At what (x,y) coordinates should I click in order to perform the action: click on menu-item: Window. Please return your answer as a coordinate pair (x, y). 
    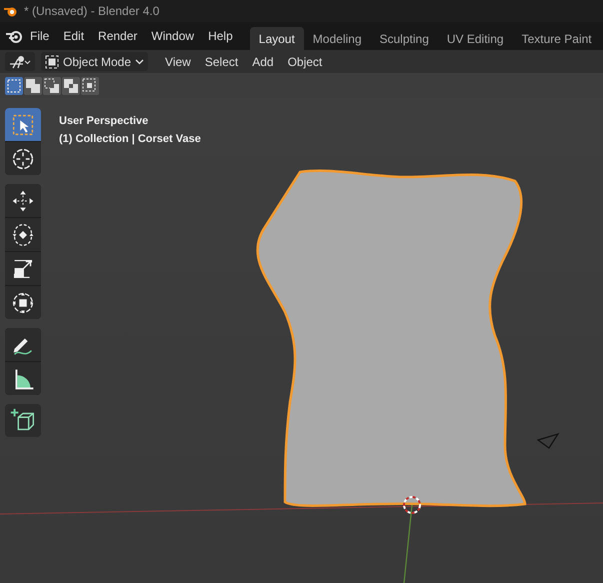
    Looking at the image, I should click on (173, 36).